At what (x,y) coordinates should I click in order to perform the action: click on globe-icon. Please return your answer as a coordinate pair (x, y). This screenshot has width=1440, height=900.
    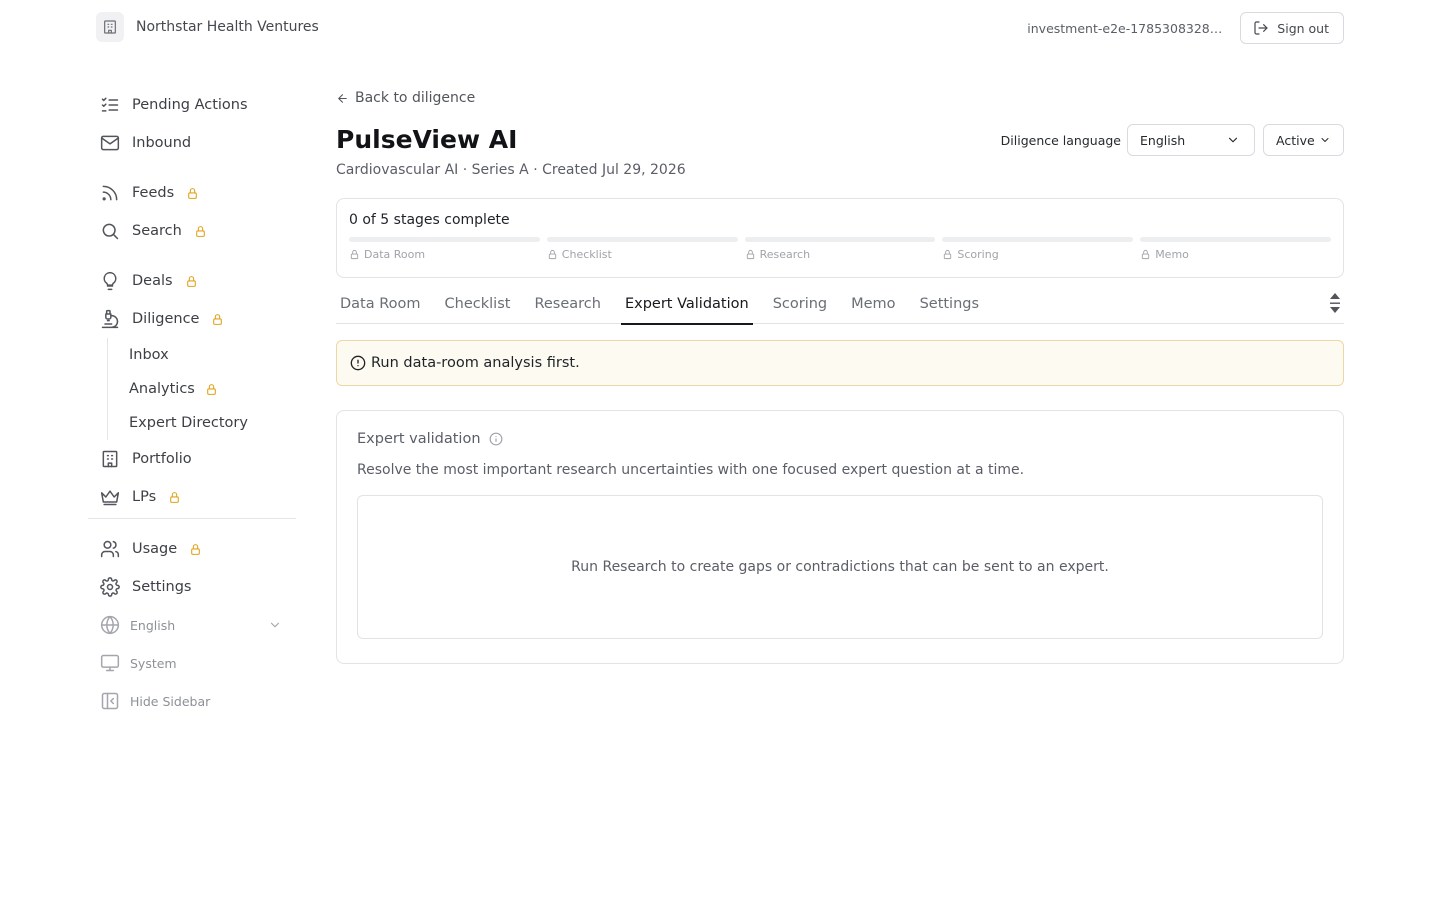
    Looking at the image, I should click on (110, 625).